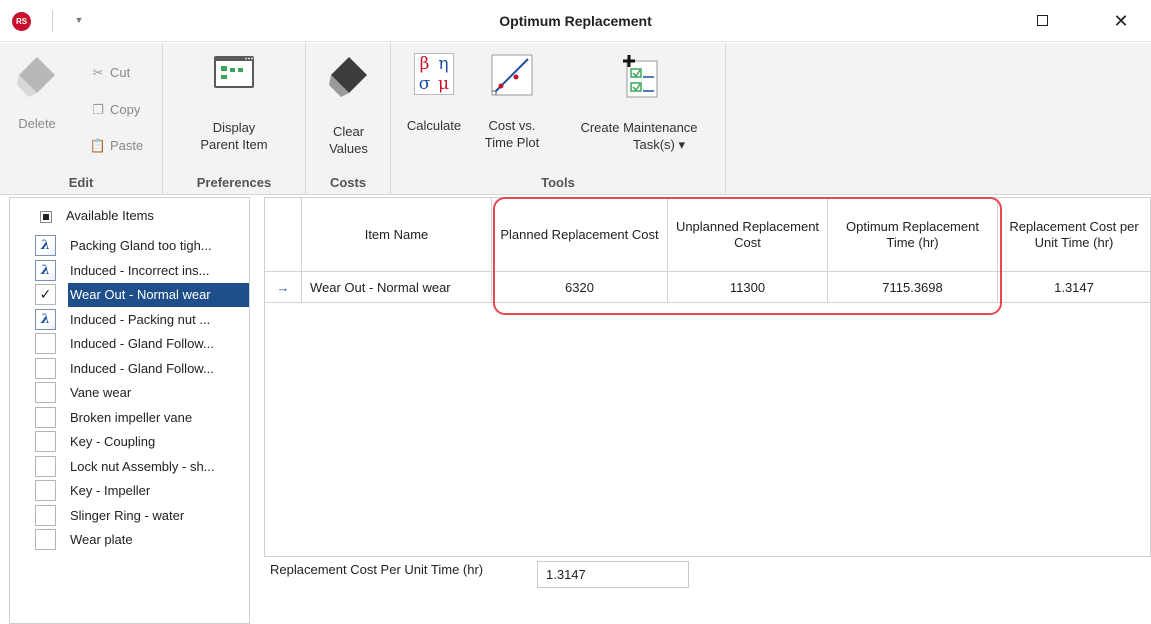  Describe the element at coordinates (234, 72) in the screenshot. I see `display-parent-icon` at that location.